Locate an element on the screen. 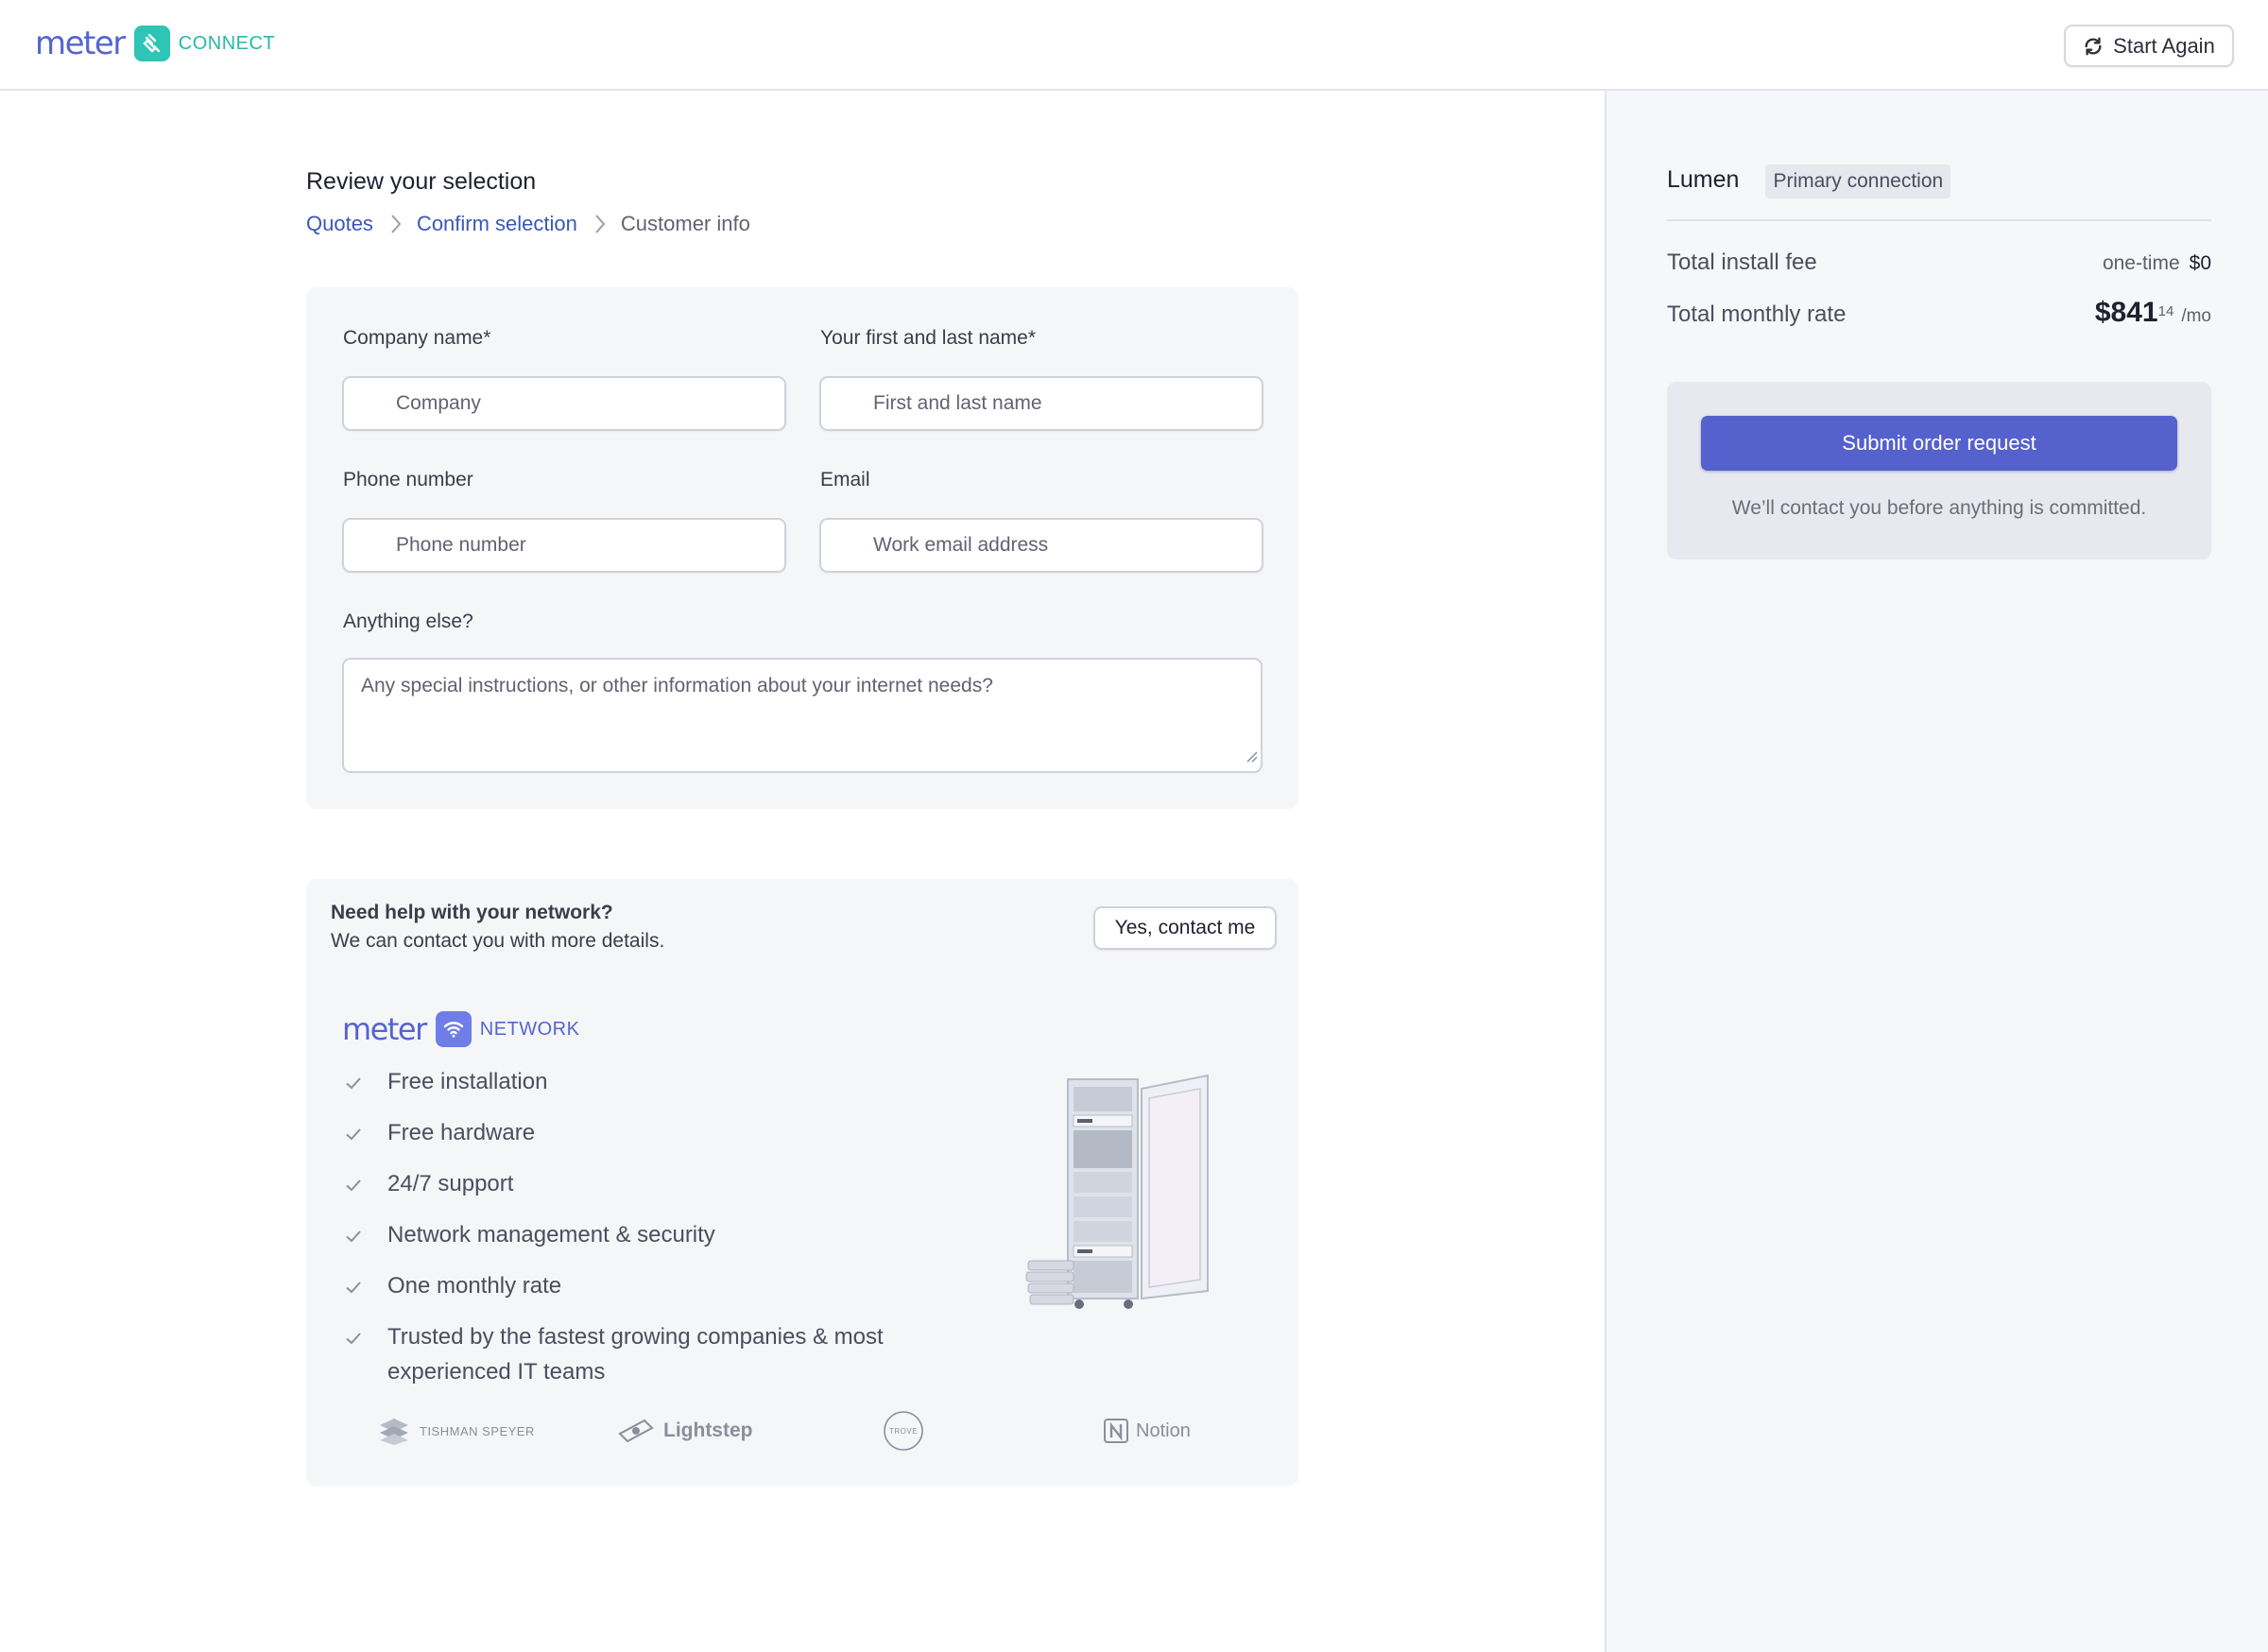  full-name-label: Your first and last name* is located at coordinates (928, 338).